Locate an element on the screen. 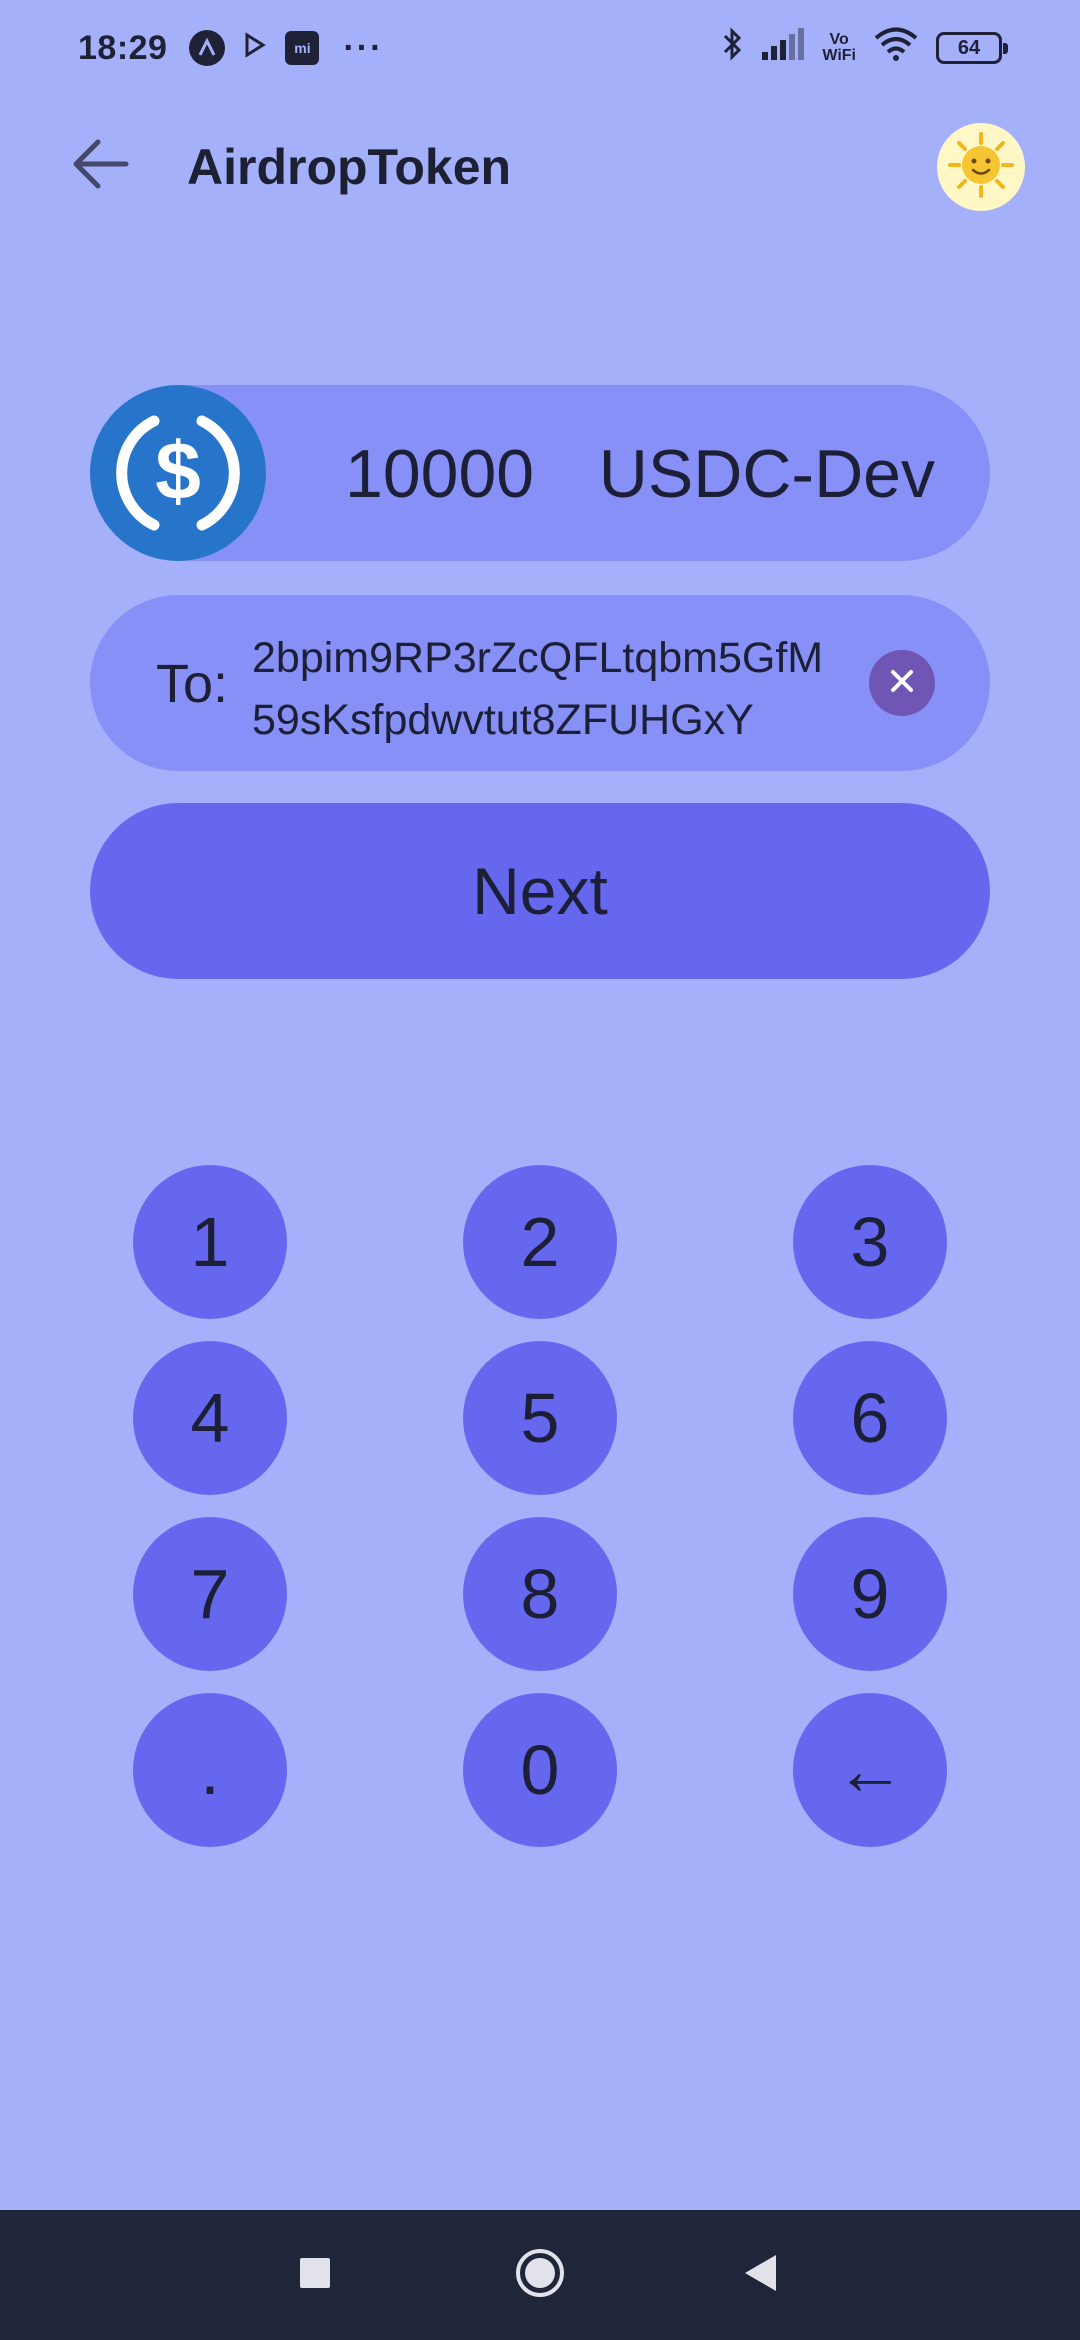 This screenshot has width=1080, height=2340. back-triangle-icon is located at coordinates (760, 2275).